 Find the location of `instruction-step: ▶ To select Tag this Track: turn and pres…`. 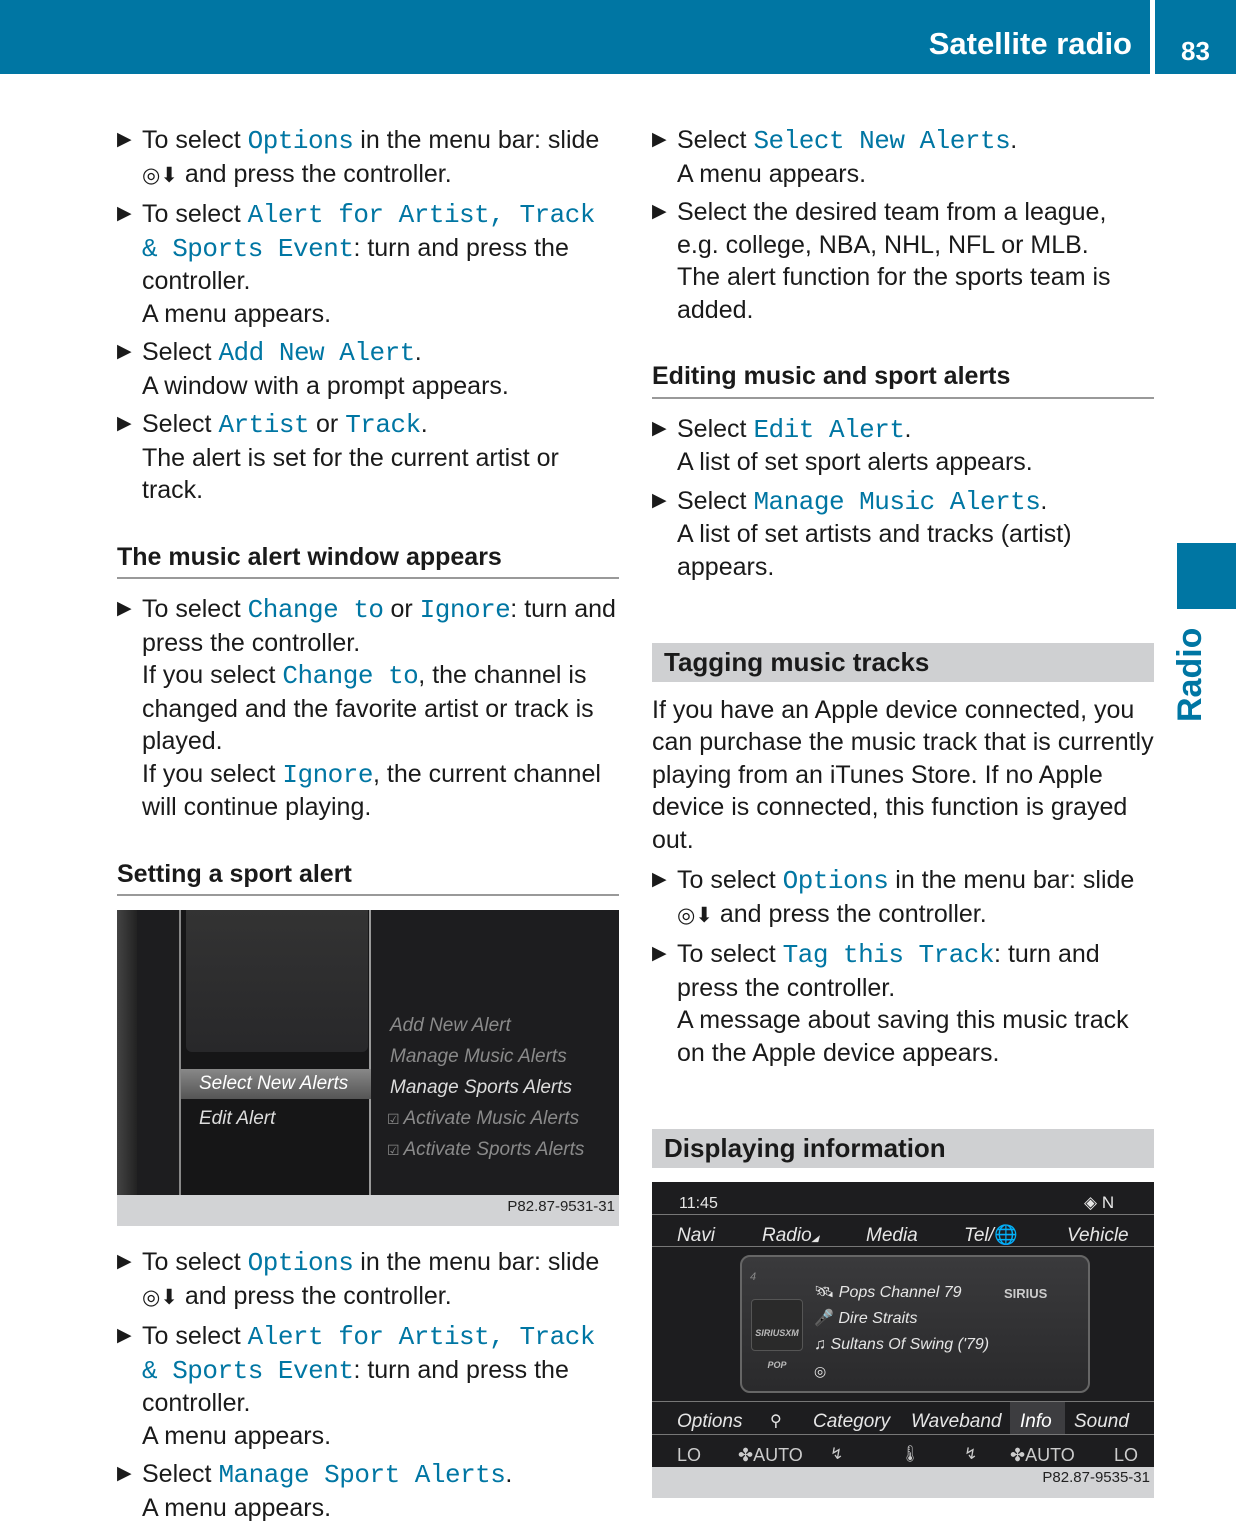

instruction-step: ▶ To select Tag this Track: turn and pres… is located at coordinates (903, 1003).